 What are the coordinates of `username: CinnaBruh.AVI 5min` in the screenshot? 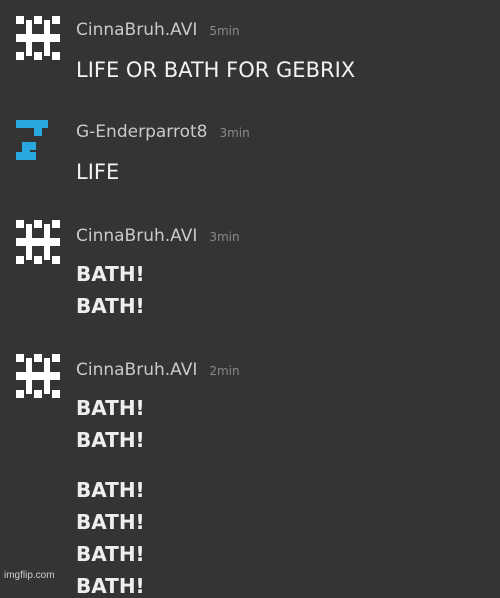 It's located at (158, 30).